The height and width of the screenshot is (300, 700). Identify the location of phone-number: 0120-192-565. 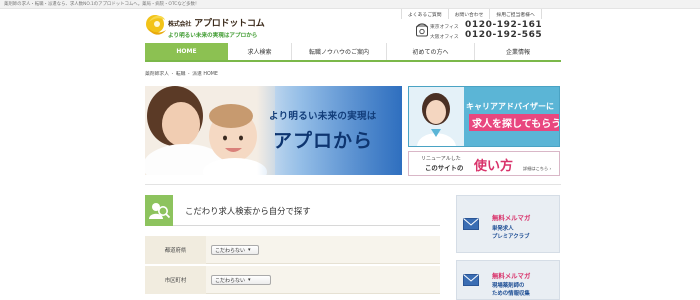
(503, 35).